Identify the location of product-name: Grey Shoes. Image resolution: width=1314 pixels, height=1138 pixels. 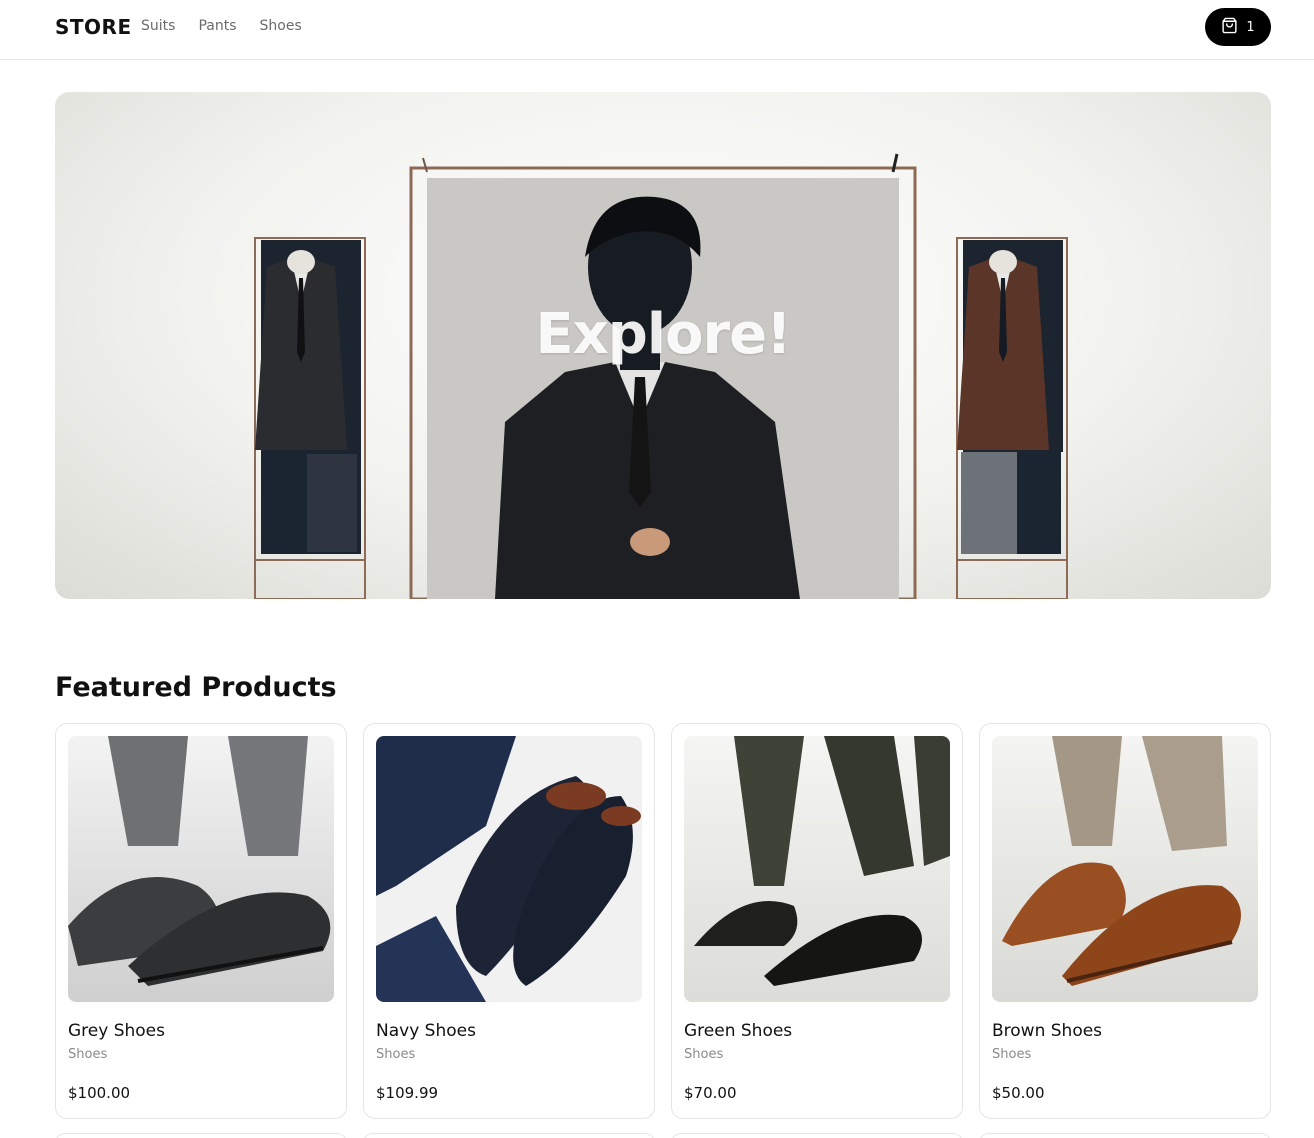
(116, 1031).